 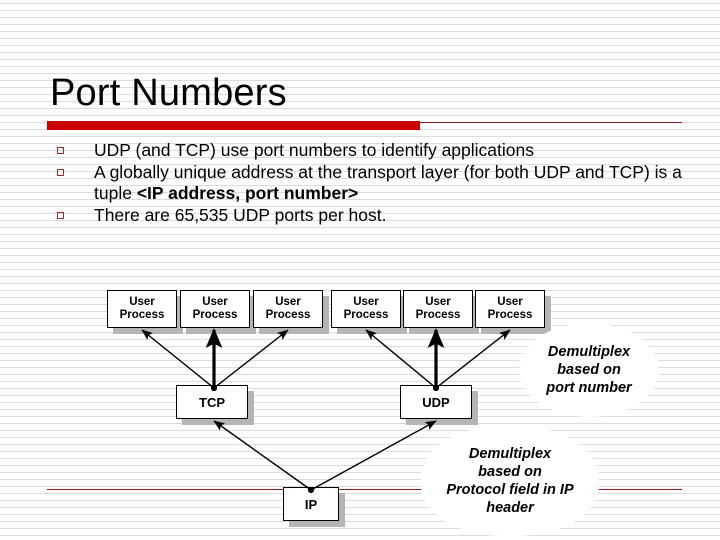 What do you see at coordinates (395, 215) in the screenshot?
I see `bullet-text: There are 65,535 UDP ports per host.` at bounding box center [395, 215].